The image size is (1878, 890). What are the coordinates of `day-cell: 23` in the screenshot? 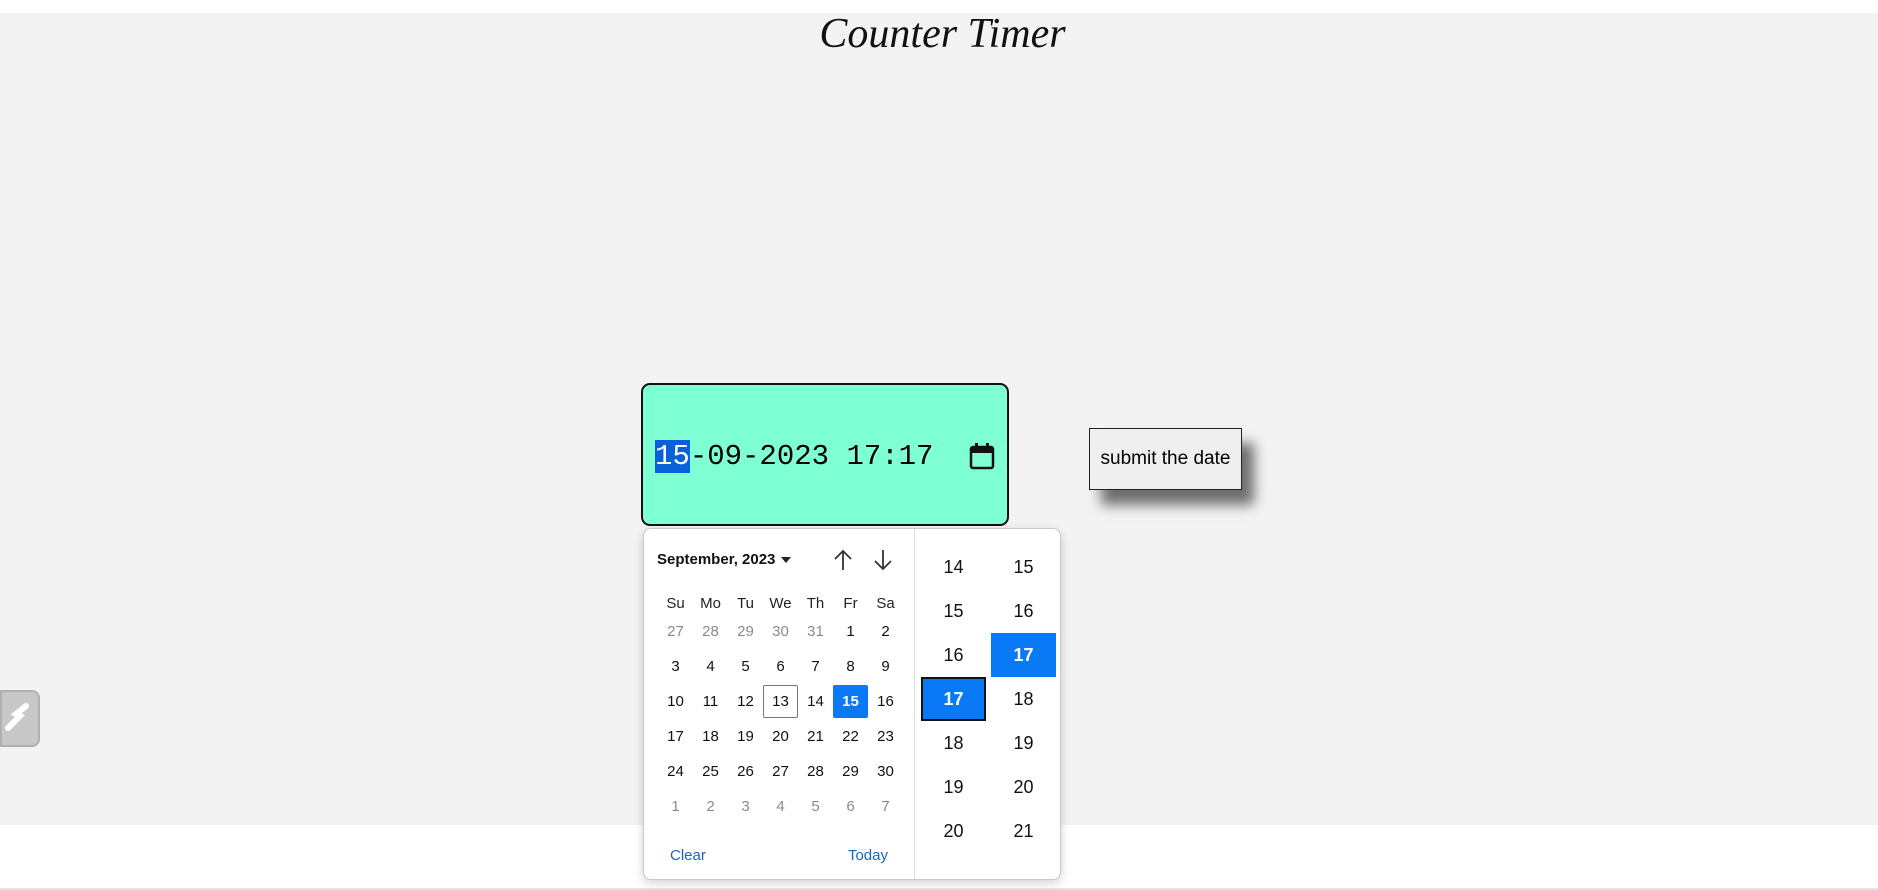 It's located at (885, 736).